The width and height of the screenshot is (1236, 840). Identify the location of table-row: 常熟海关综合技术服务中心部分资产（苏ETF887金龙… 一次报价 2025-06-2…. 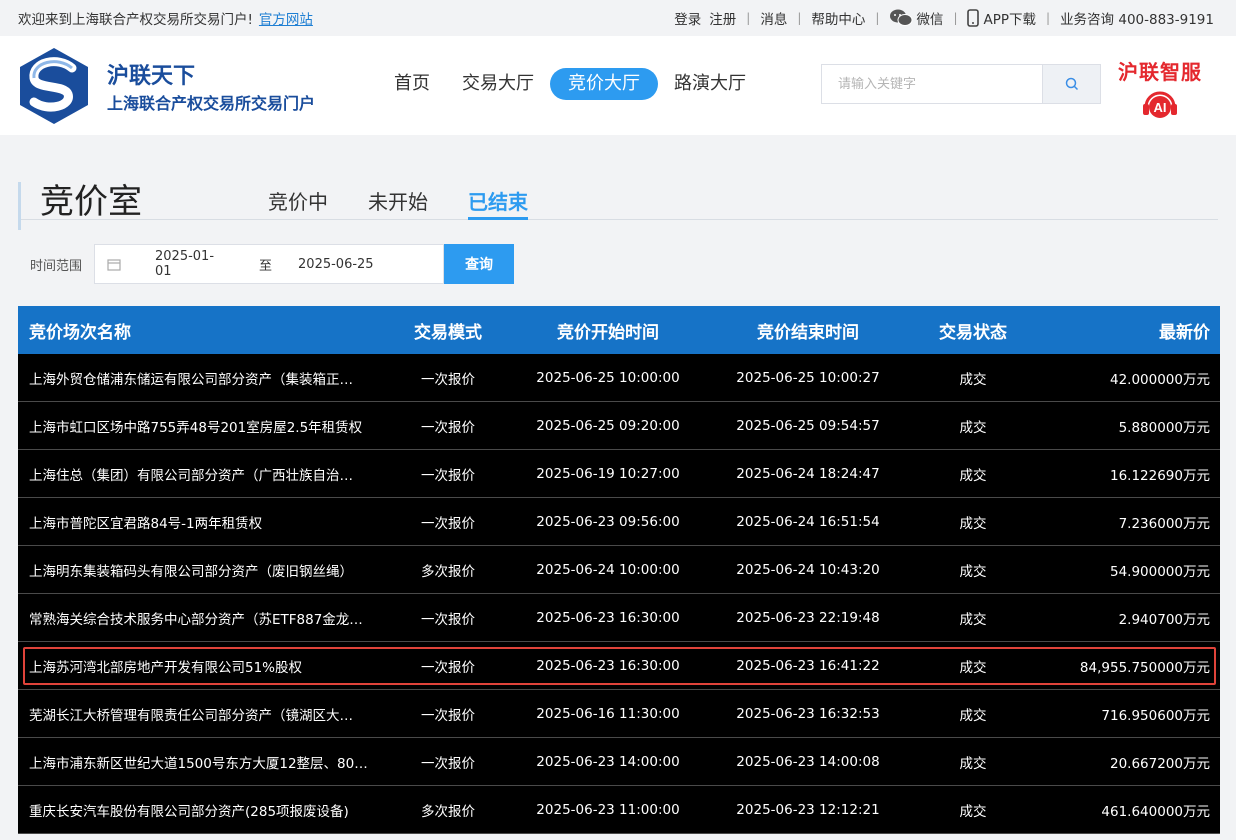
(619, 618).